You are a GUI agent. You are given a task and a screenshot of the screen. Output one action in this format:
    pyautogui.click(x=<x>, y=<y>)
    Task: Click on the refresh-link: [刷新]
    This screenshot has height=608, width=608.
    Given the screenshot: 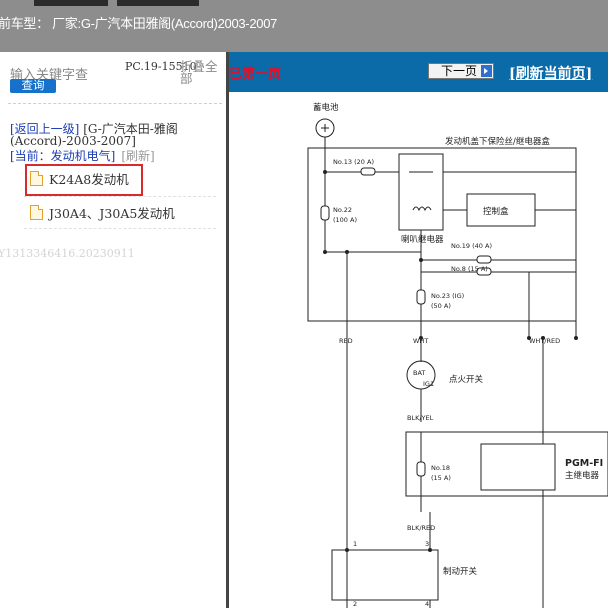 What is the action you would take?
    pyautogui.click(x=137, y=156)
    